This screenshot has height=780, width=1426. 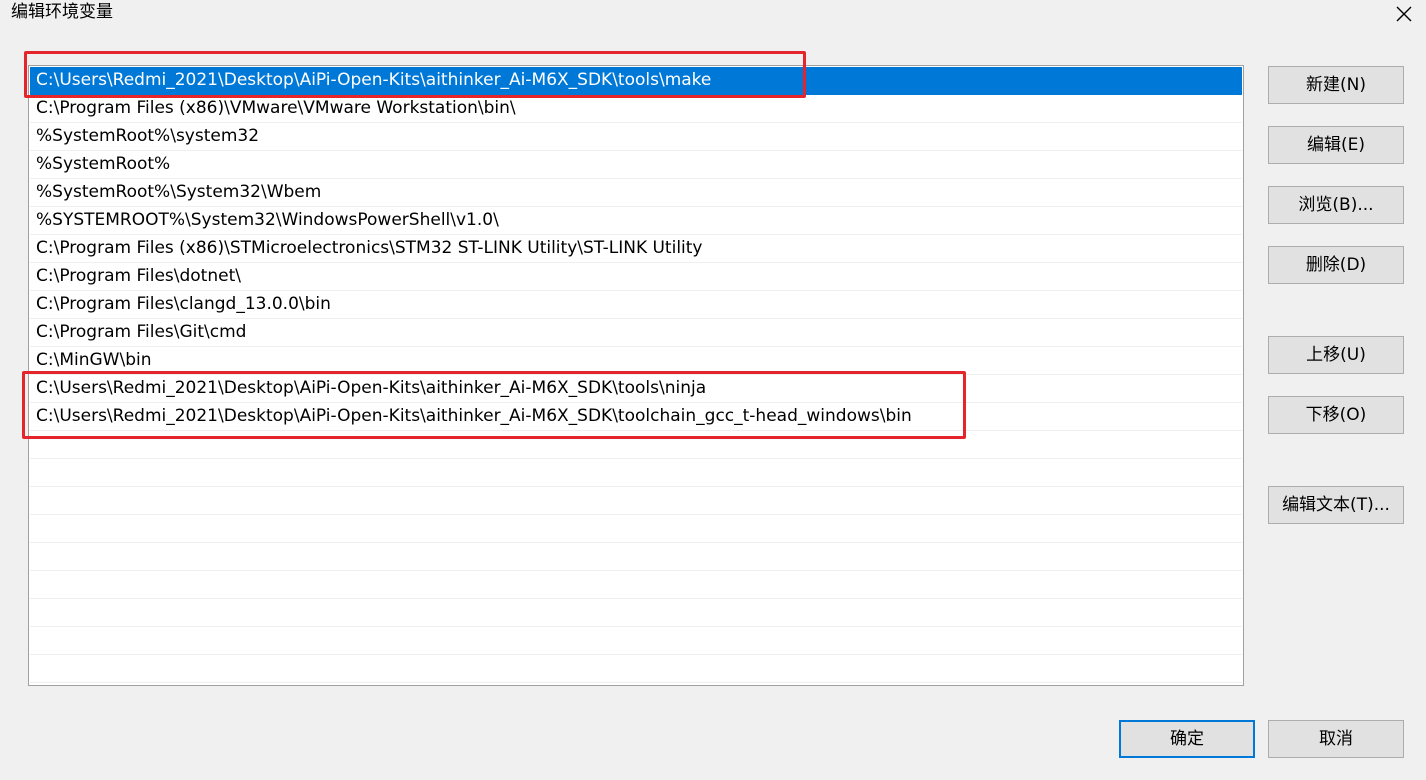 What do you see at coordinates (636, 277) in the screenshot?
I see `path-list-item: C:\Program Files\dotnet\` at bounding box center [636, 277].